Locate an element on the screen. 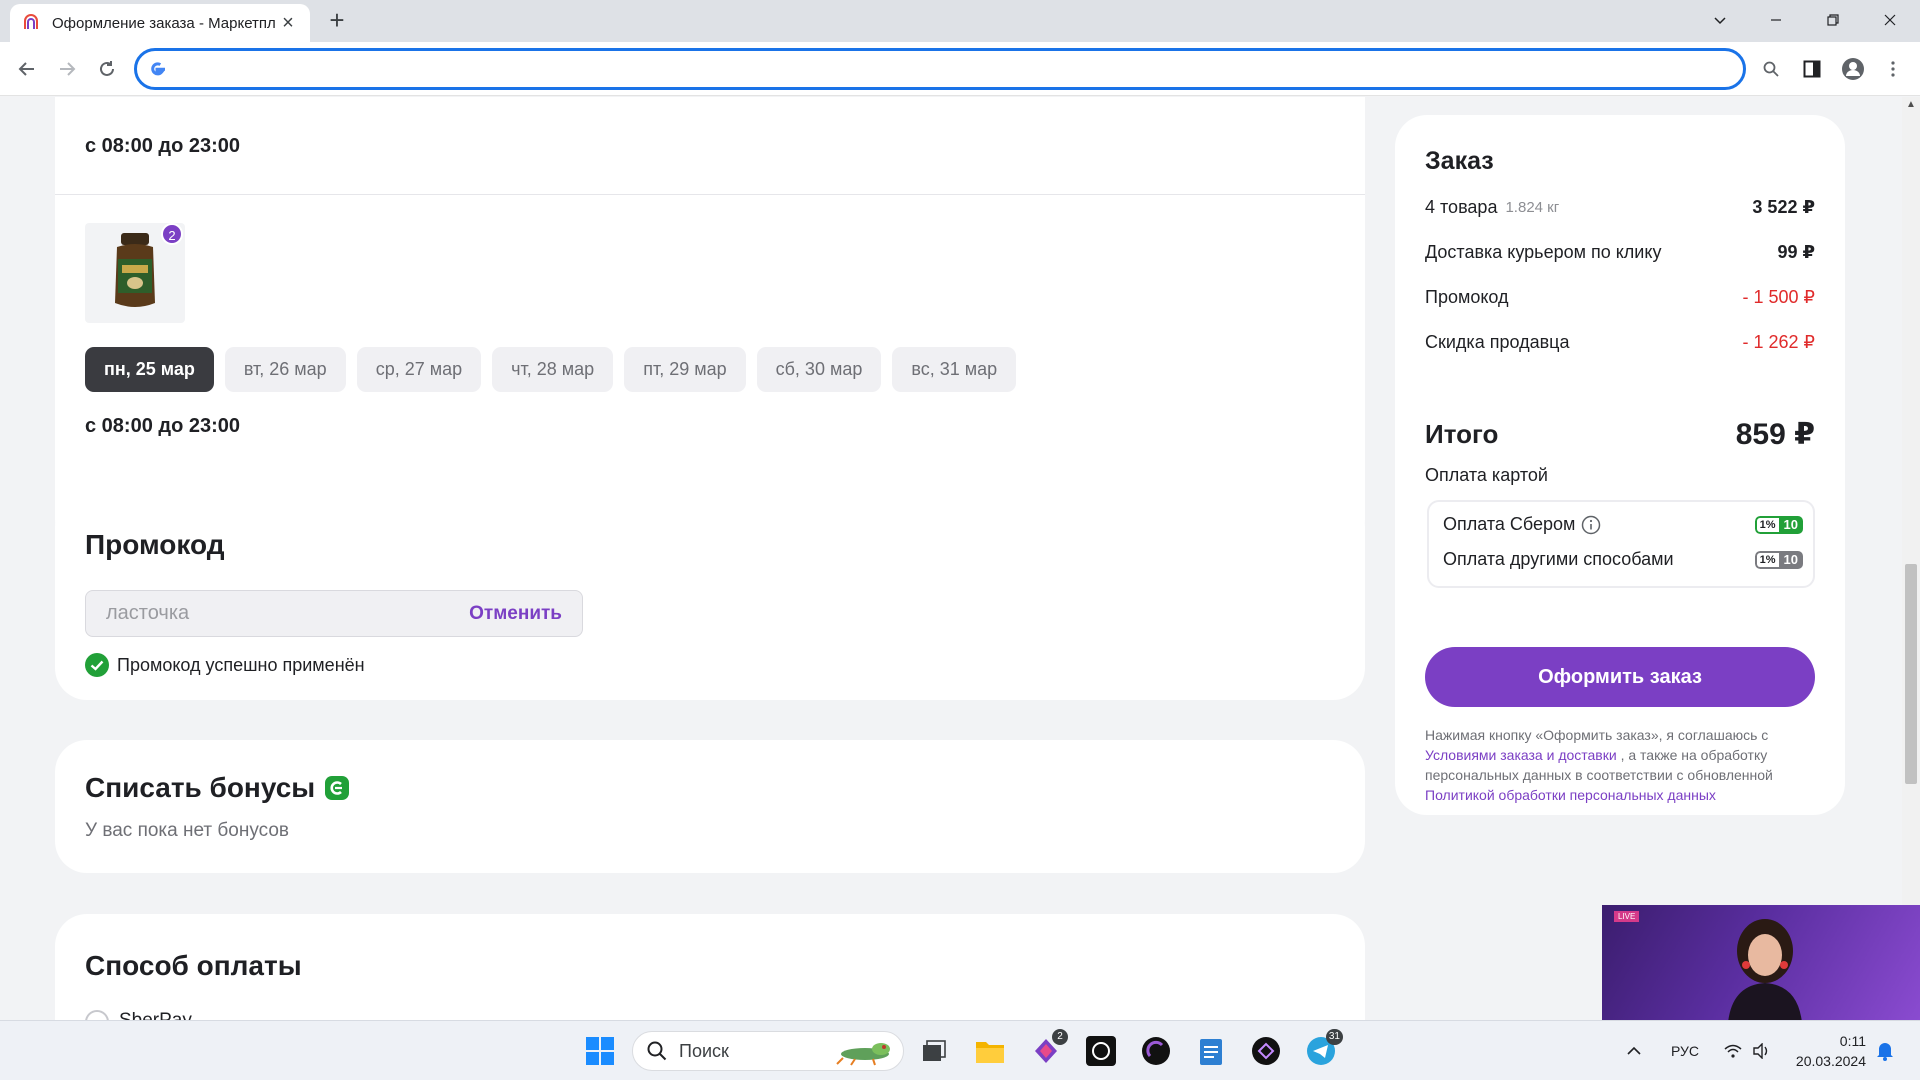  promo-code-value: ласточка is located at coordinates (148, 613).